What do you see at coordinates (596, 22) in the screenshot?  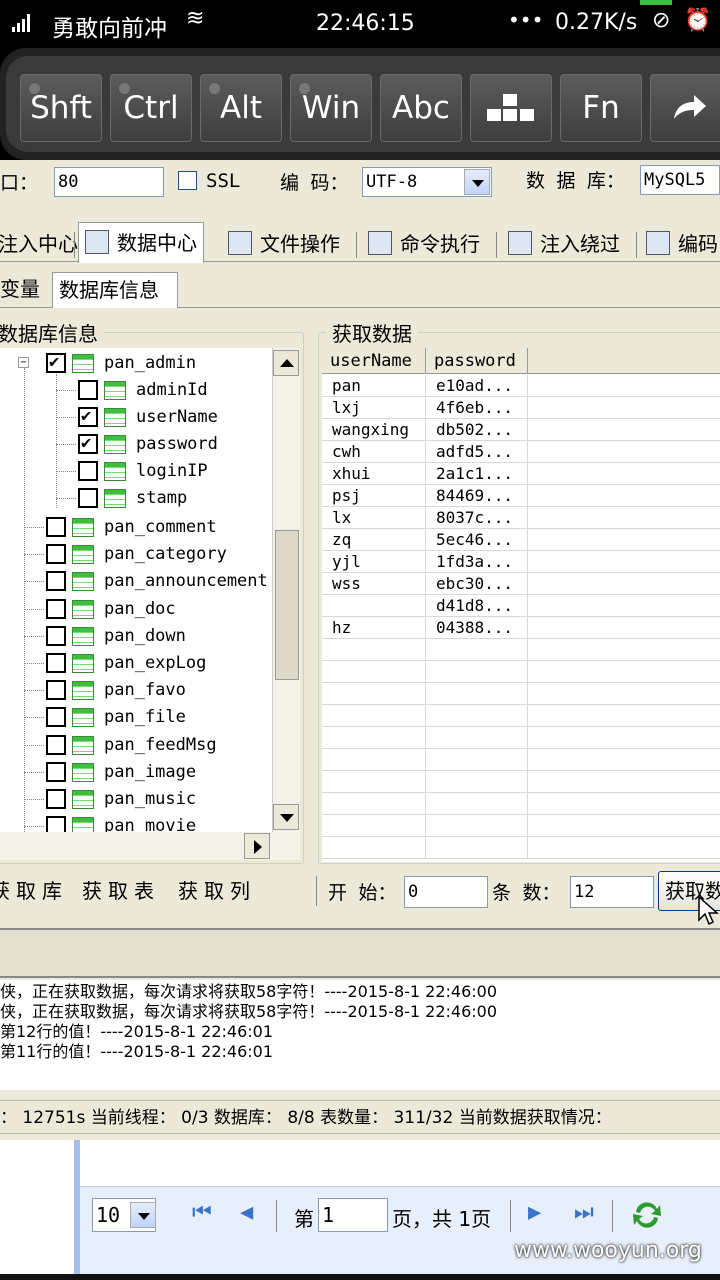 I see `network-speed: 0.27K/s` at bounding box center [596, 22].